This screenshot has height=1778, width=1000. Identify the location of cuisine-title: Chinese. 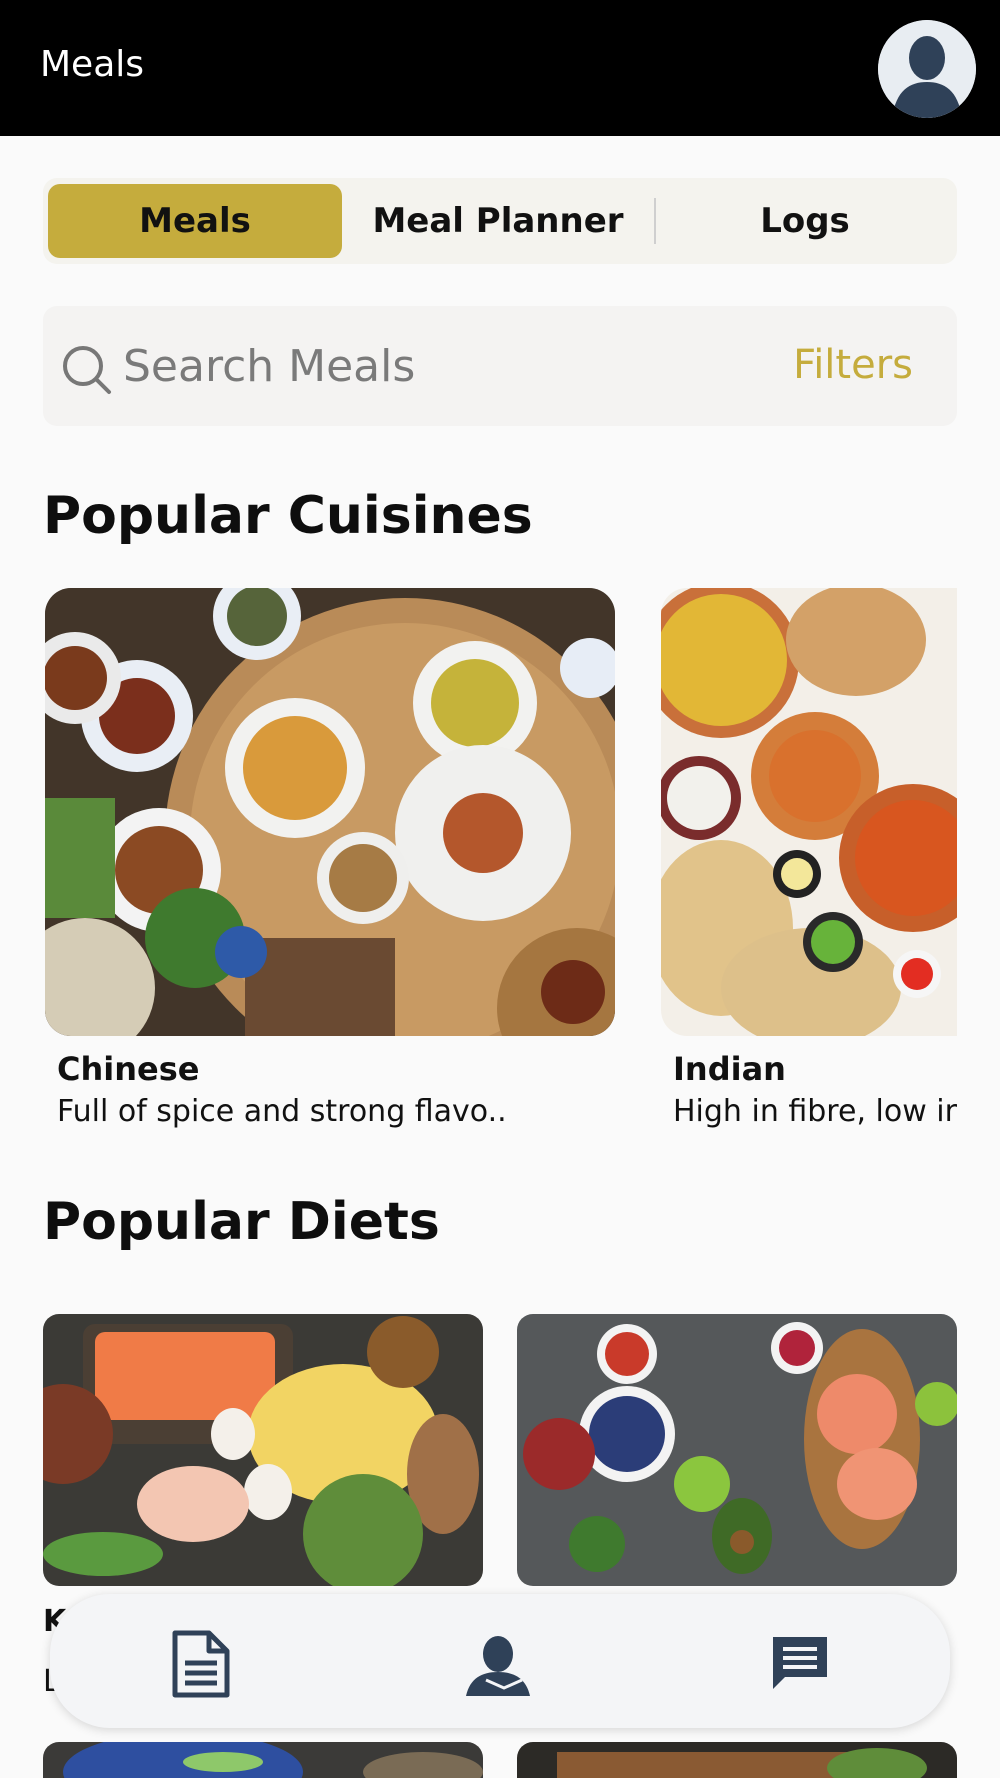
(128, 1069).